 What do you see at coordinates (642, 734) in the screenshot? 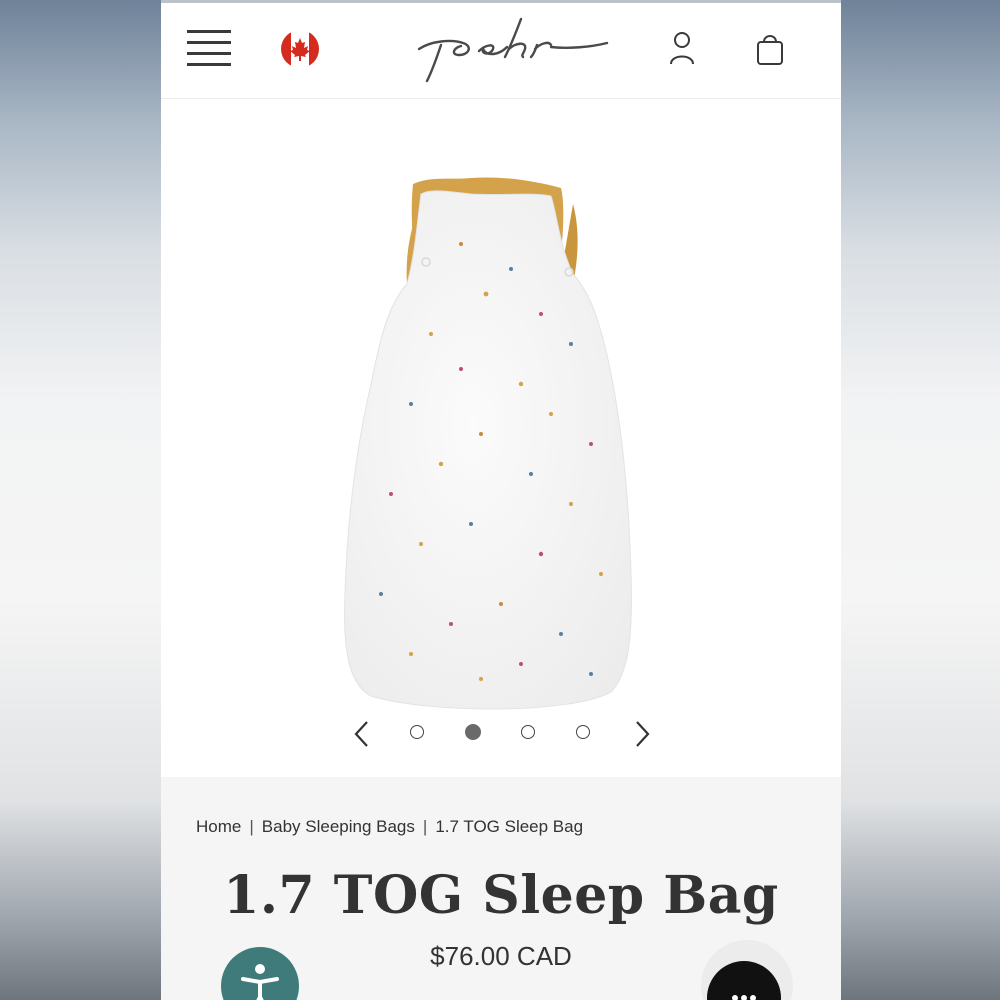
I see `chevron-right-icon` at bounding box center [642, 734].